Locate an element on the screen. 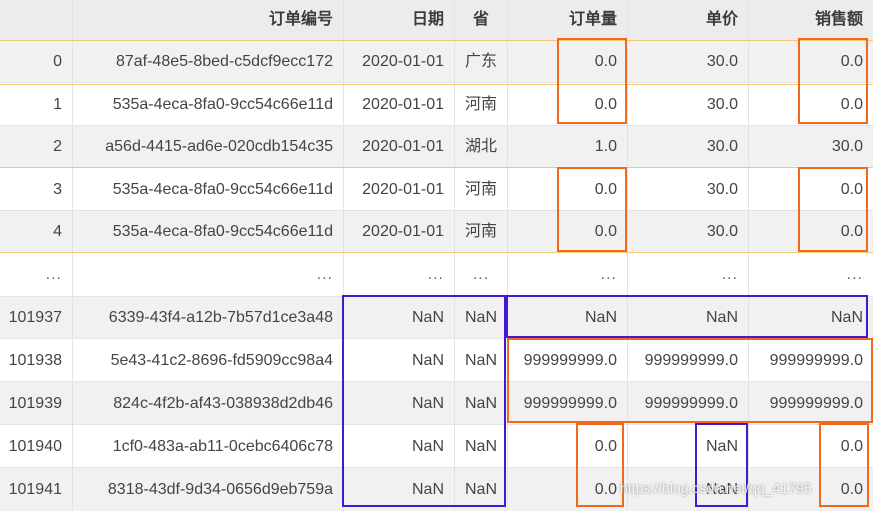 This screenshot has height=511, width=873. cell-order-id: 5e43-41c2-8696-fd5909cc98a4 is located at coordinates (207, 360).